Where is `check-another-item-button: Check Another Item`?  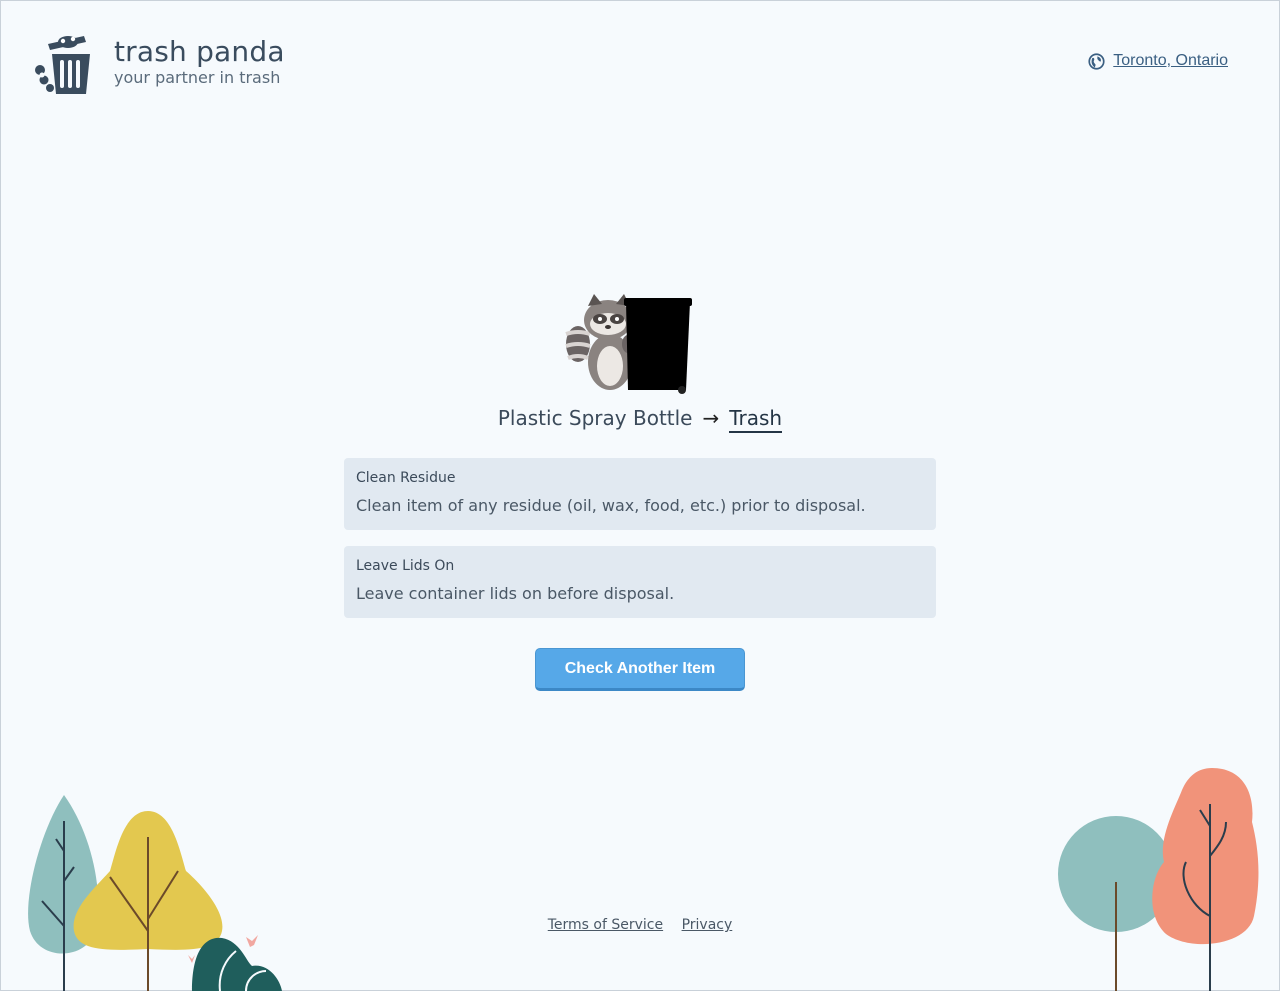 check-another-item-button: Check Another Item is located at coordinates (640, 669).